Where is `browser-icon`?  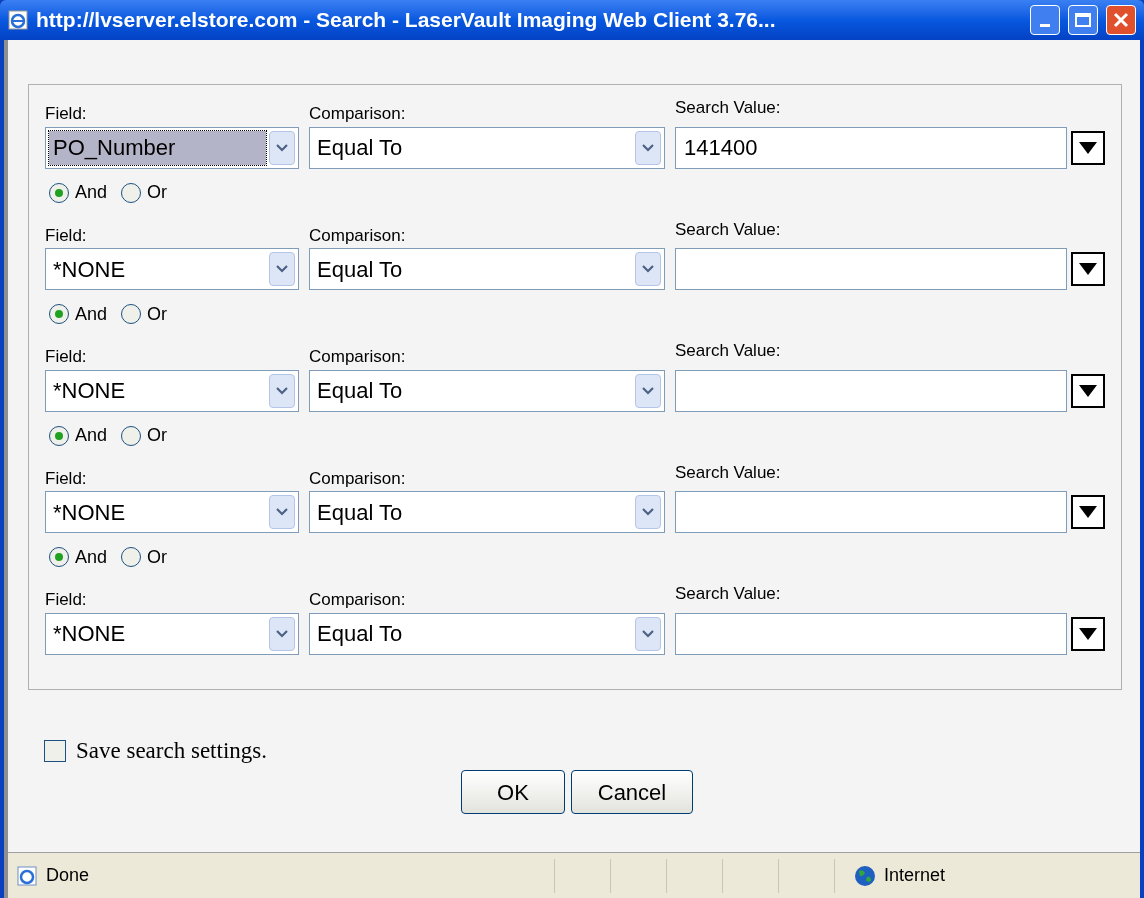
browser-icon is located at coordinates (18, 20).